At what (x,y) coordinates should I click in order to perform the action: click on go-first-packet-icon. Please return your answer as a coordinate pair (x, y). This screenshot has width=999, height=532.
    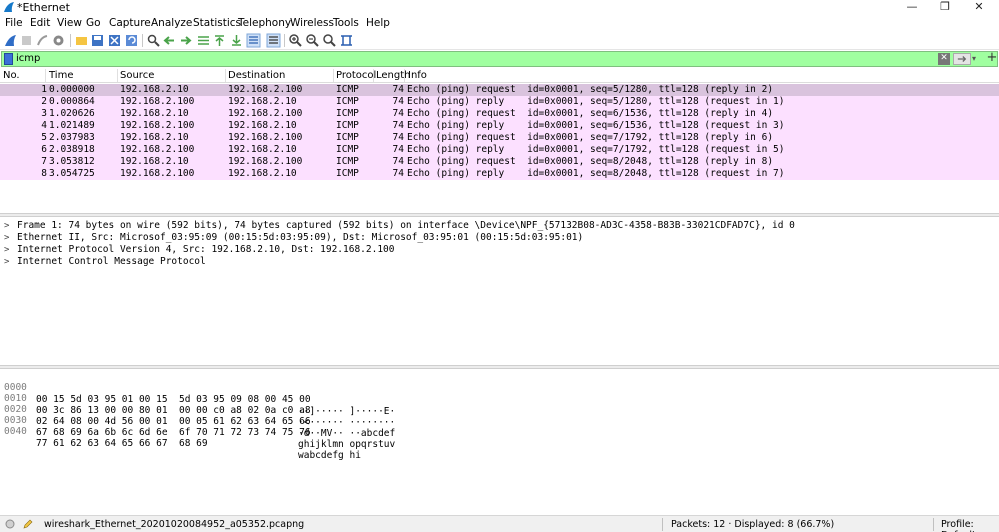
    Looking at the image, I should click on (219, 40).